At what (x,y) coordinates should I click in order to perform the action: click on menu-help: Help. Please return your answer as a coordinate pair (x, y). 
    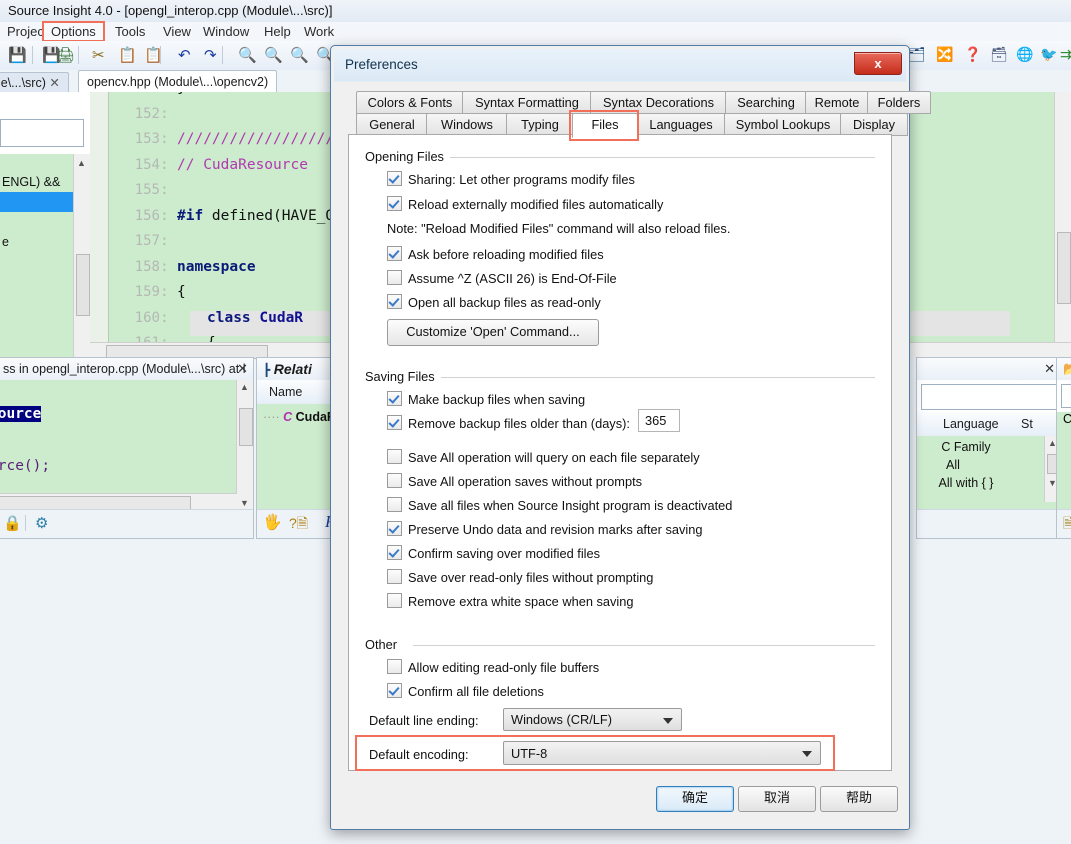
    Looking at the image, I should click on (277, 31).